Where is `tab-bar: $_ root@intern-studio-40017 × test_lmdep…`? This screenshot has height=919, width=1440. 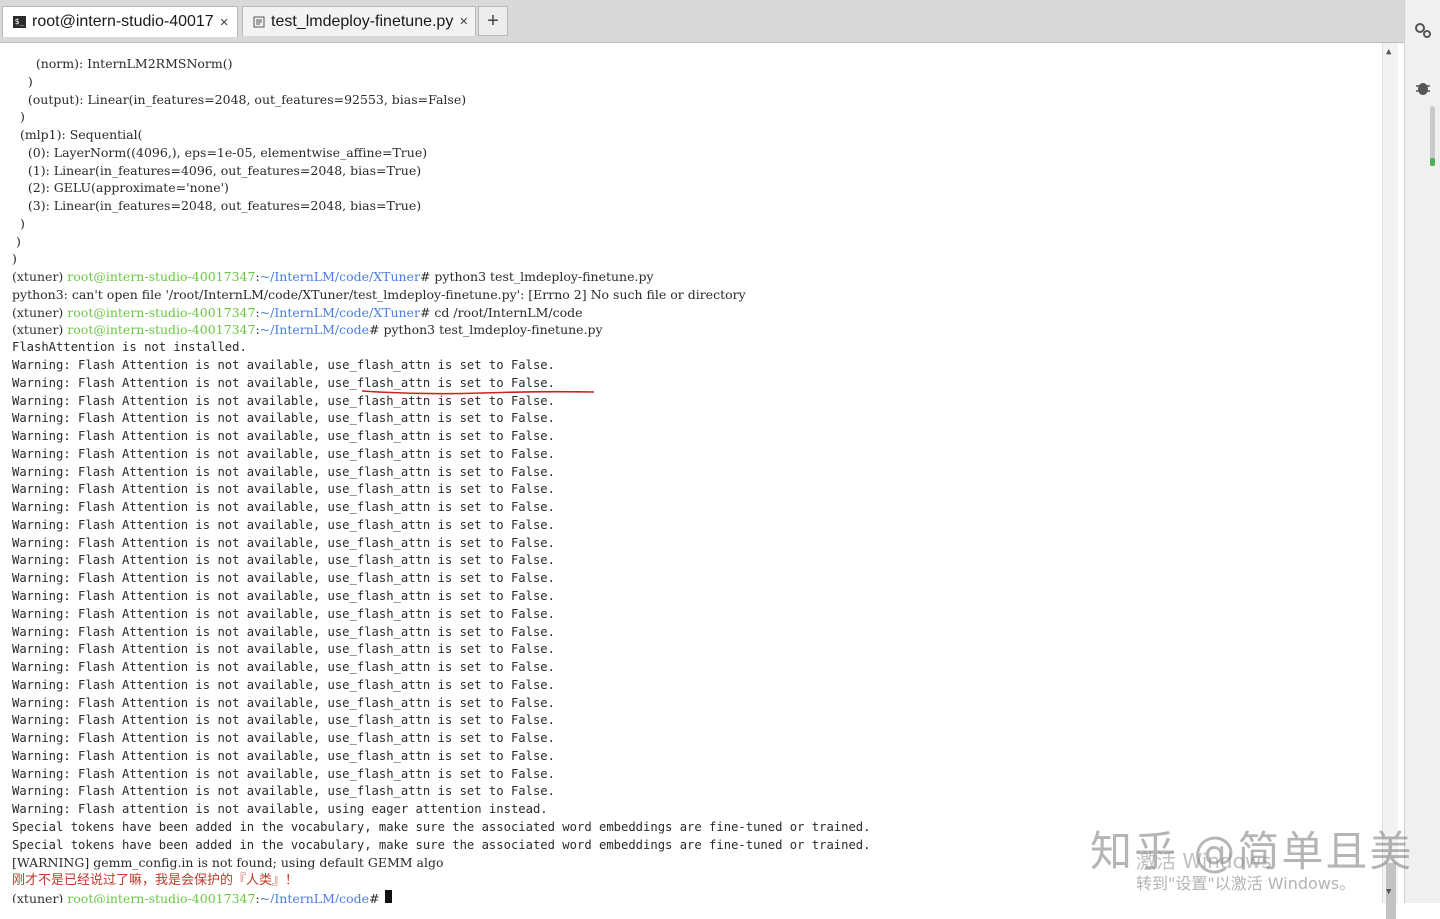
tab-bar: $_ root@intern-studio-40017 × test_lmdep… is located at coordinates (702, 21).